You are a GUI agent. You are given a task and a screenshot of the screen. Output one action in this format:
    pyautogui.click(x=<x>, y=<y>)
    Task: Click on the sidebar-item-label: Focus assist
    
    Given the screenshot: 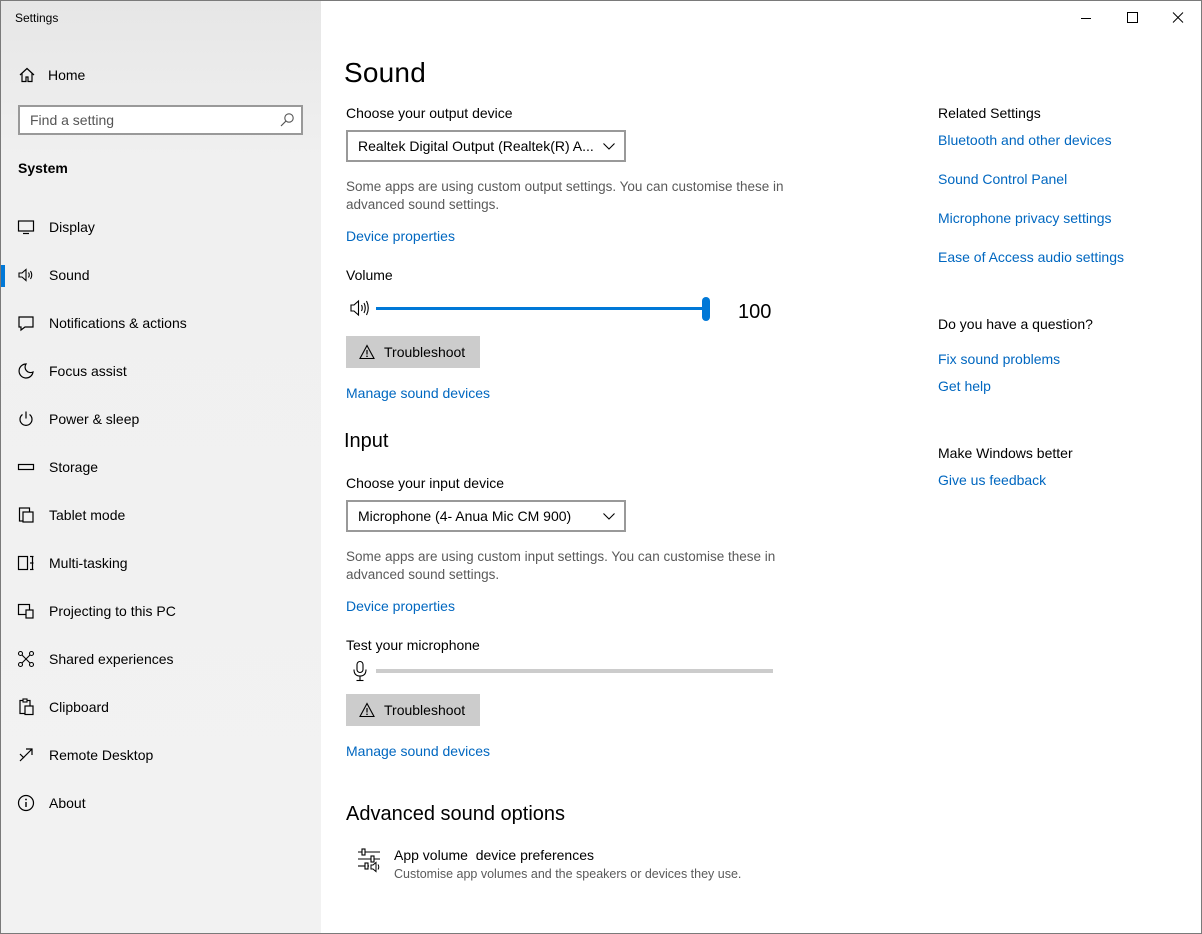 What is the action you would take?
    pyautogui.click(x=88, y=371)
    